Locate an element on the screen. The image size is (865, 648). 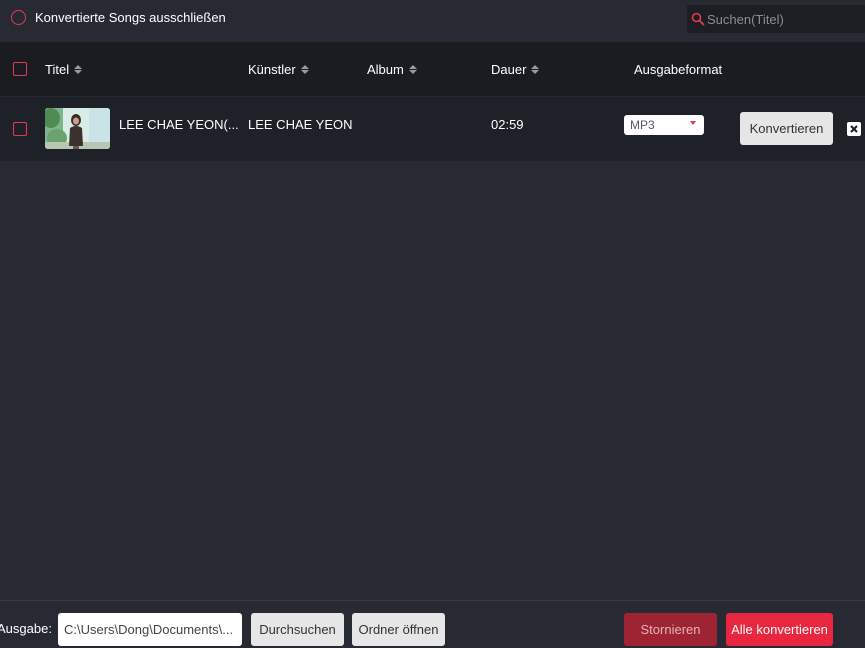
column-header-album-label: Album is located at coordinates (385, 69).